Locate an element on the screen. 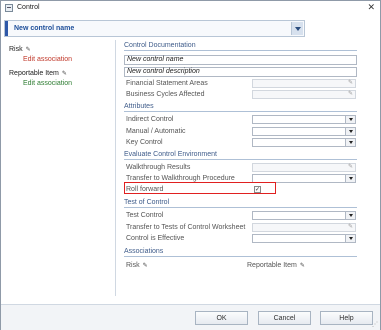  ok-button: OK is located at coordinates (221, 318).